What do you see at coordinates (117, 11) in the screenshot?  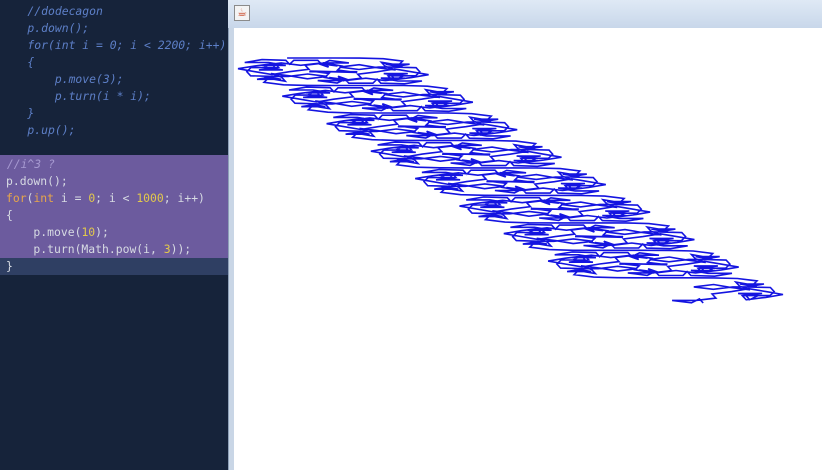 I see `code-line: //dodecagon` at bounding box center [117, 11].